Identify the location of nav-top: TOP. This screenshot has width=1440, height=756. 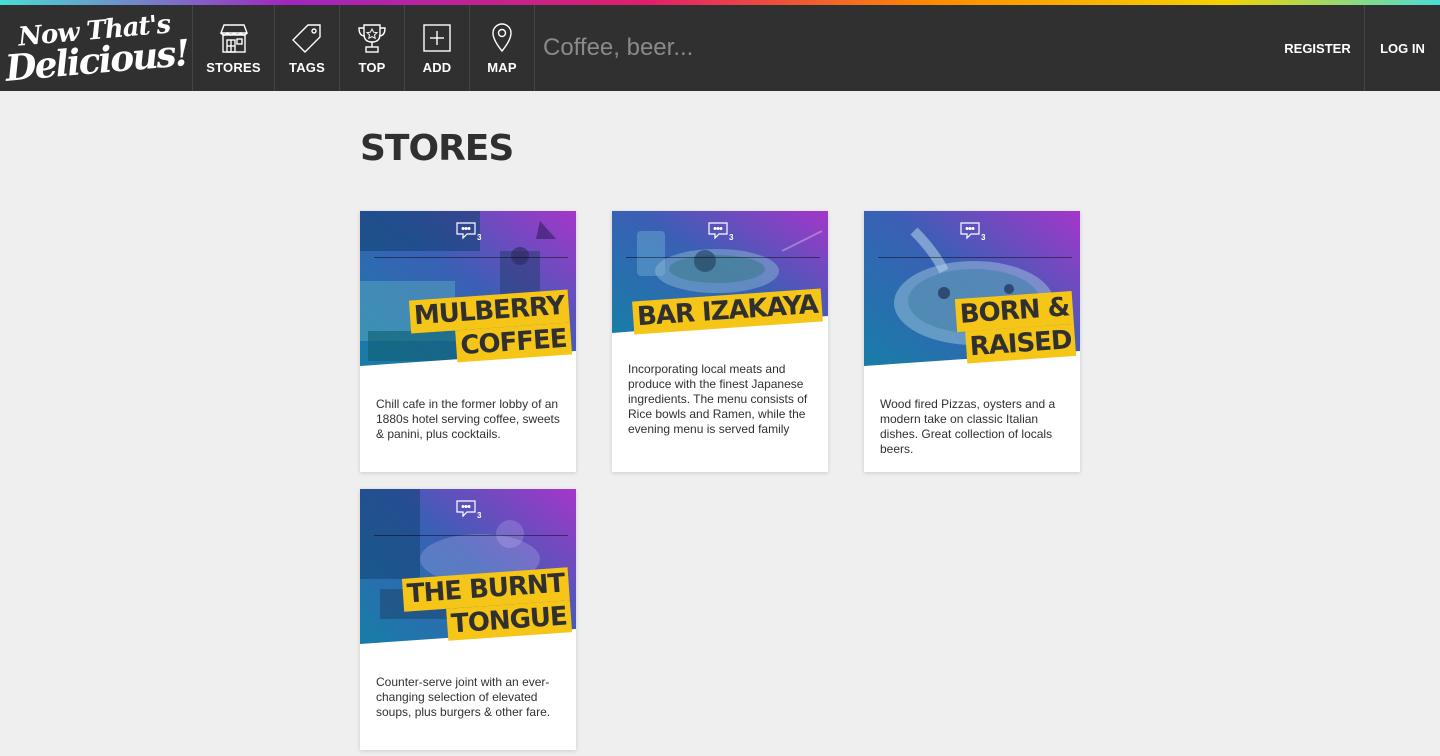
(372, 48).